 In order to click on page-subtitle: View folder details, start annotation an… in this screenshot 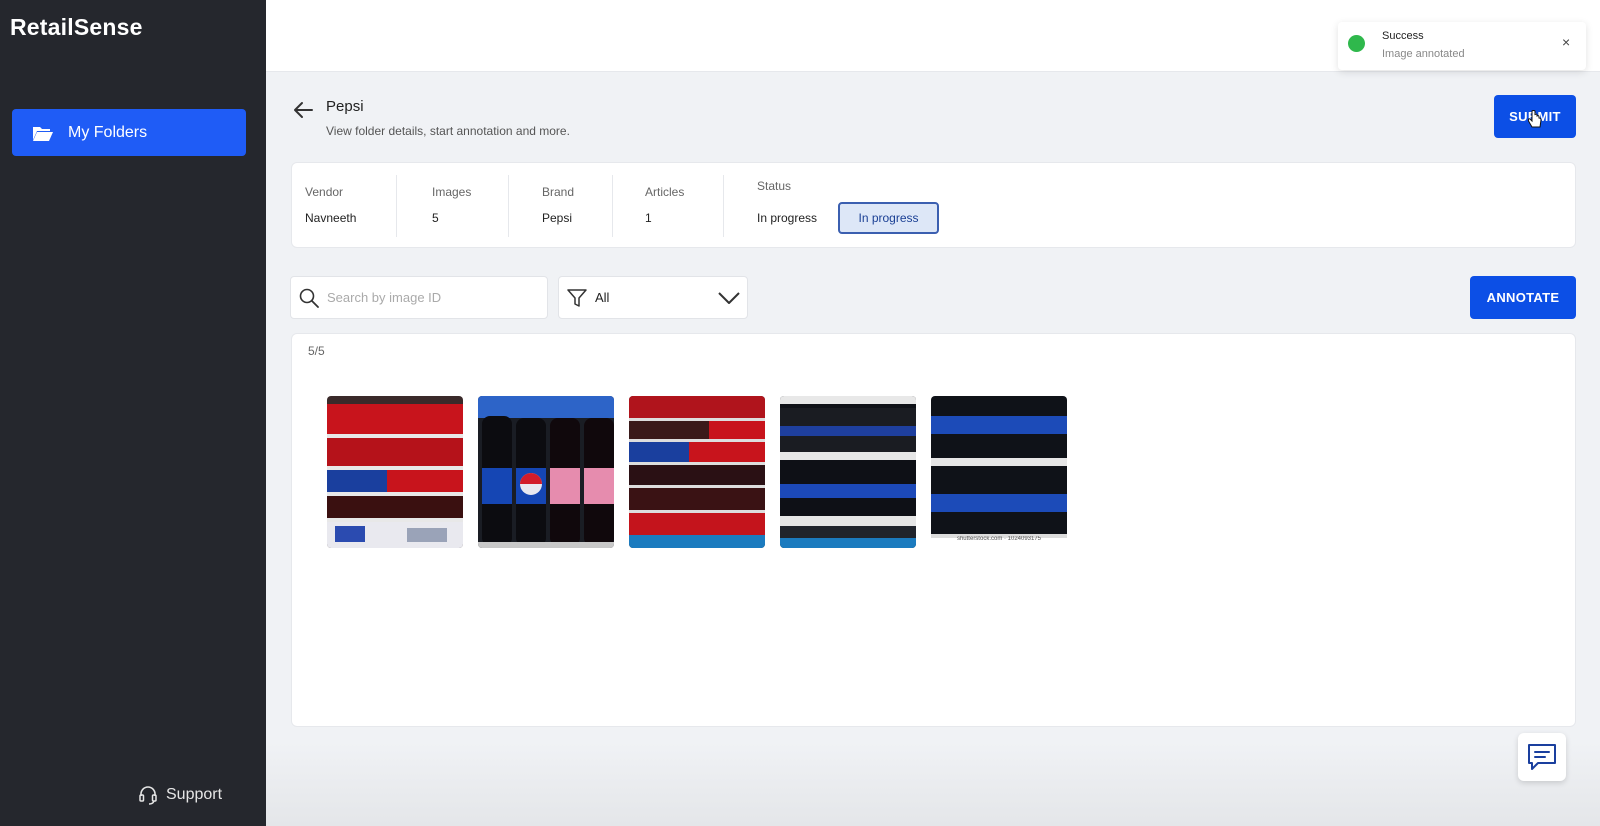, I will do `click(448, 131)`.